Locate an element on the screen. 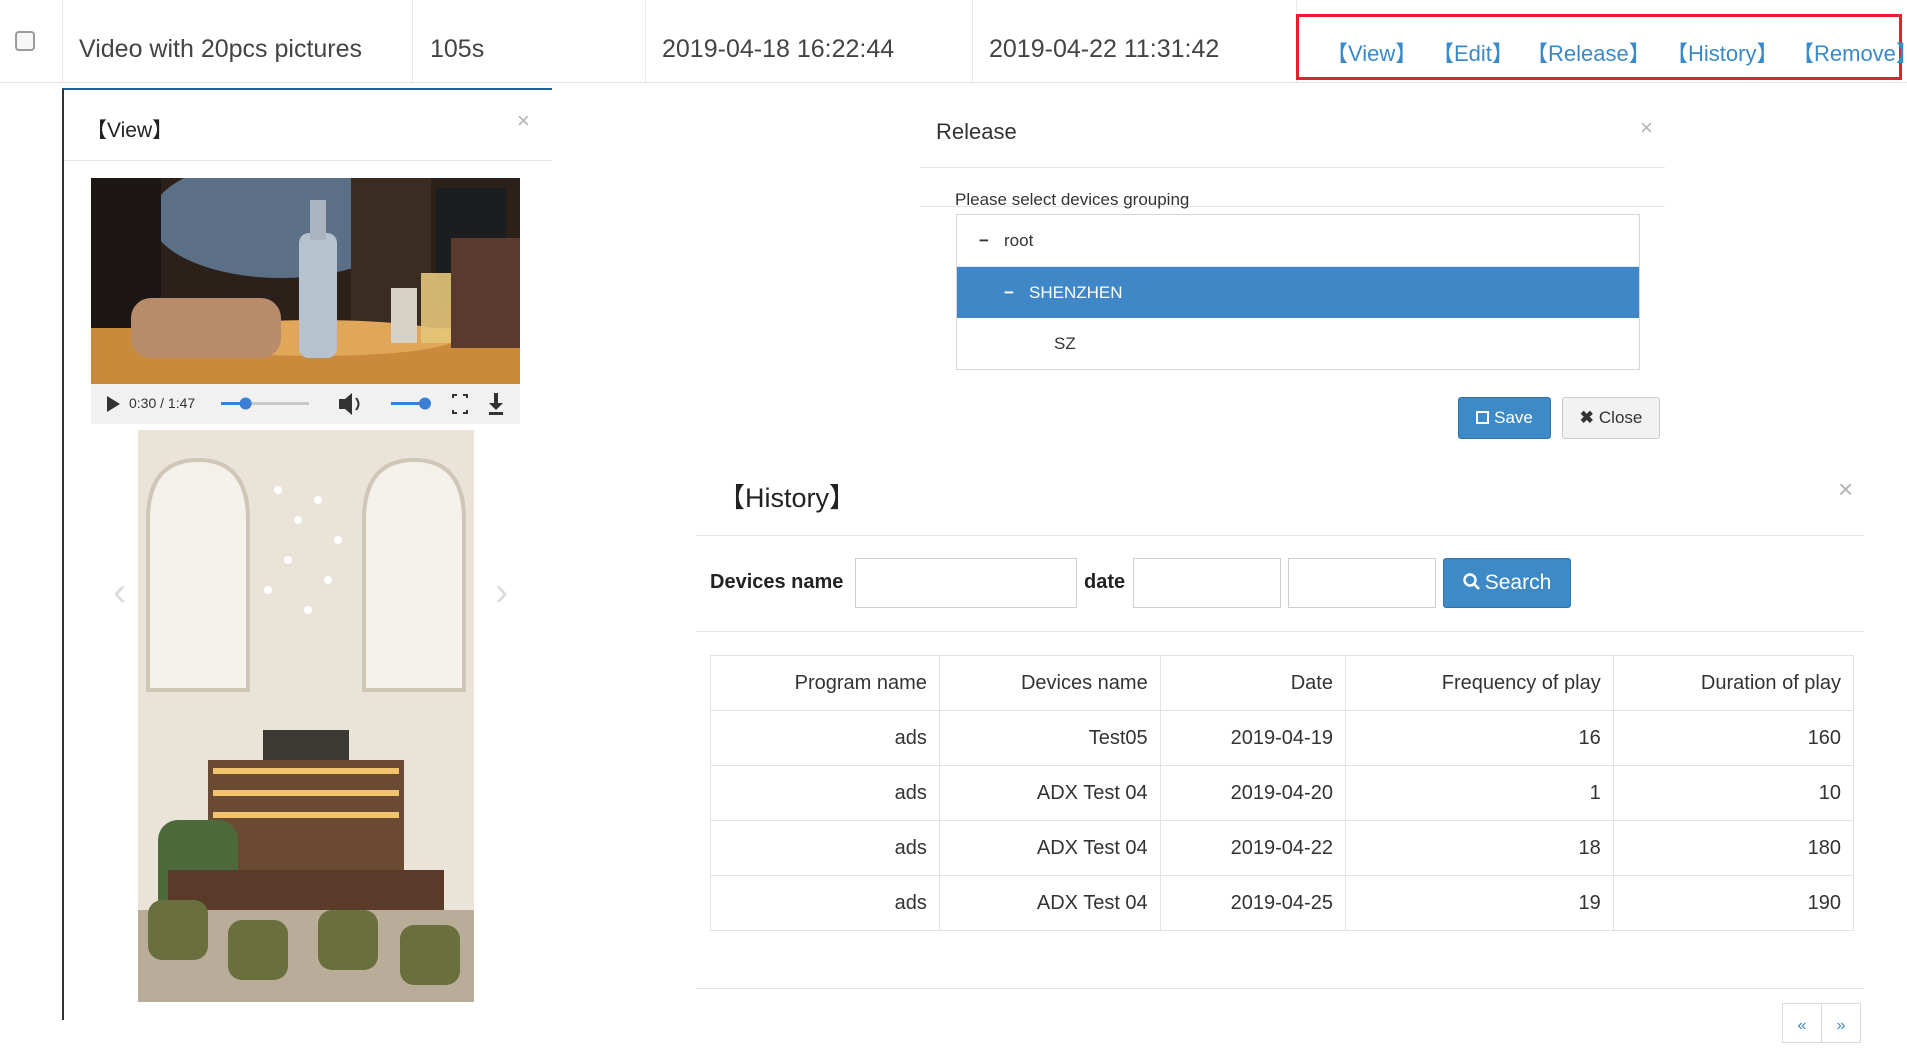  search-button-label: Search is located at coordinates (1518, 582).